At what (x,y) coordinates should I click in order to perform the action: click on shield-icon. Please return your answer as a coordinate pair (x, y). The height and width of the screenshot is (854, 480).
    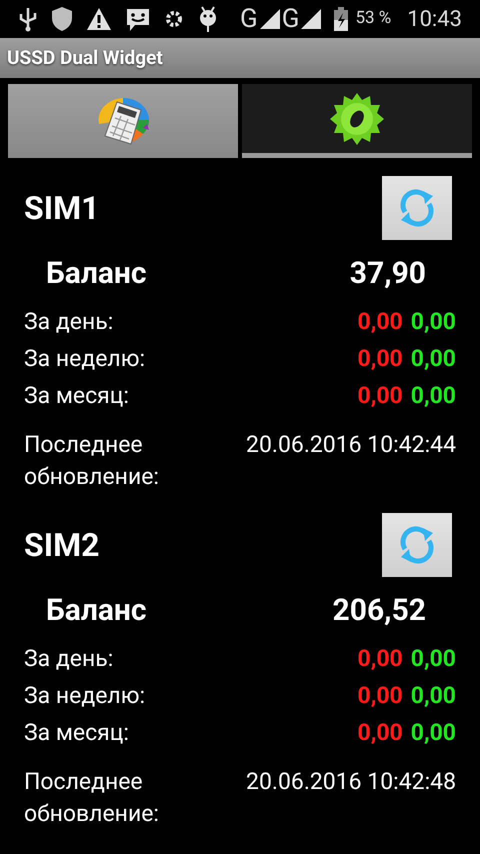
    Looking at the image, I should click on (62, 19).